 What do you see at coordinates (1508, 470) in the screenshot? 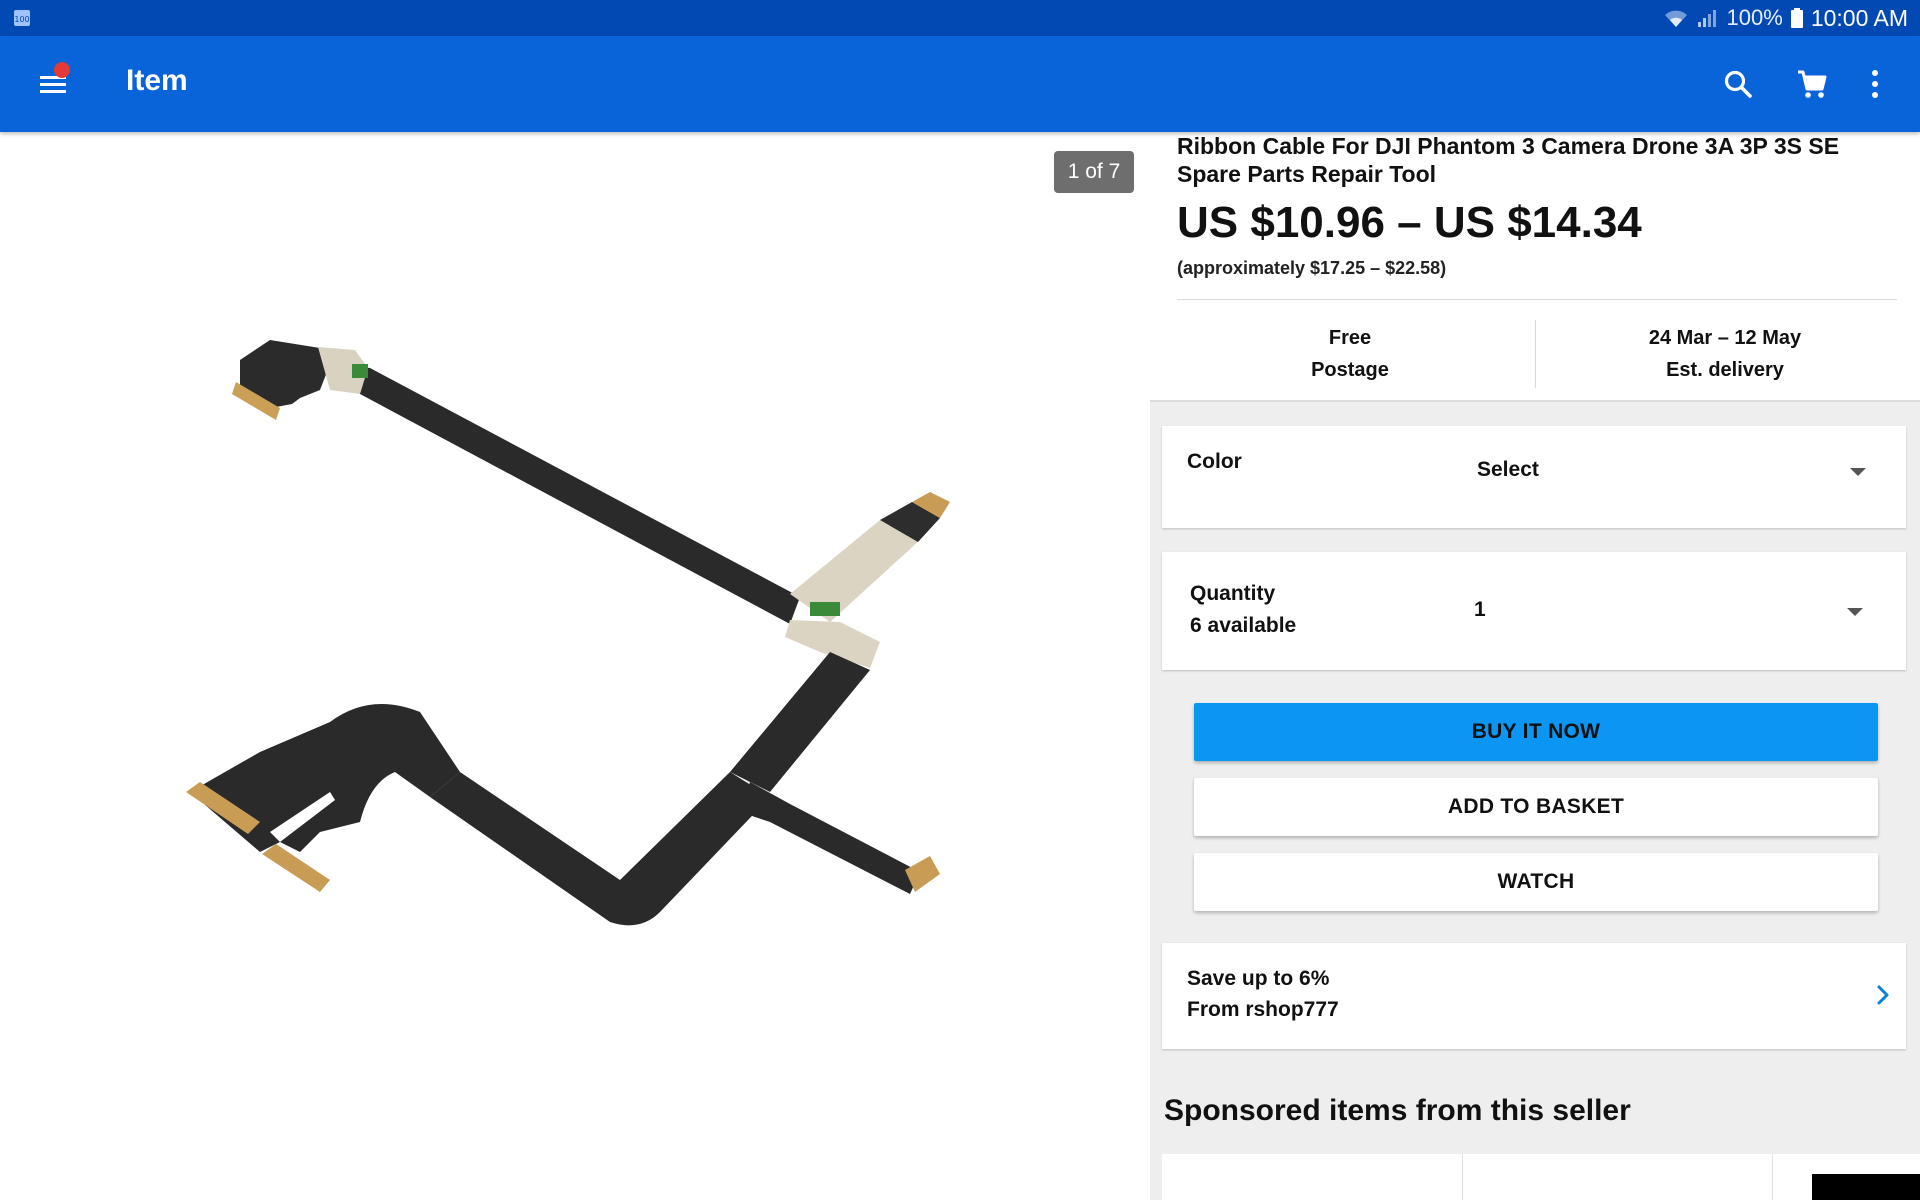
I see `color-select-value: Select` at bounding box center [1508, 470].